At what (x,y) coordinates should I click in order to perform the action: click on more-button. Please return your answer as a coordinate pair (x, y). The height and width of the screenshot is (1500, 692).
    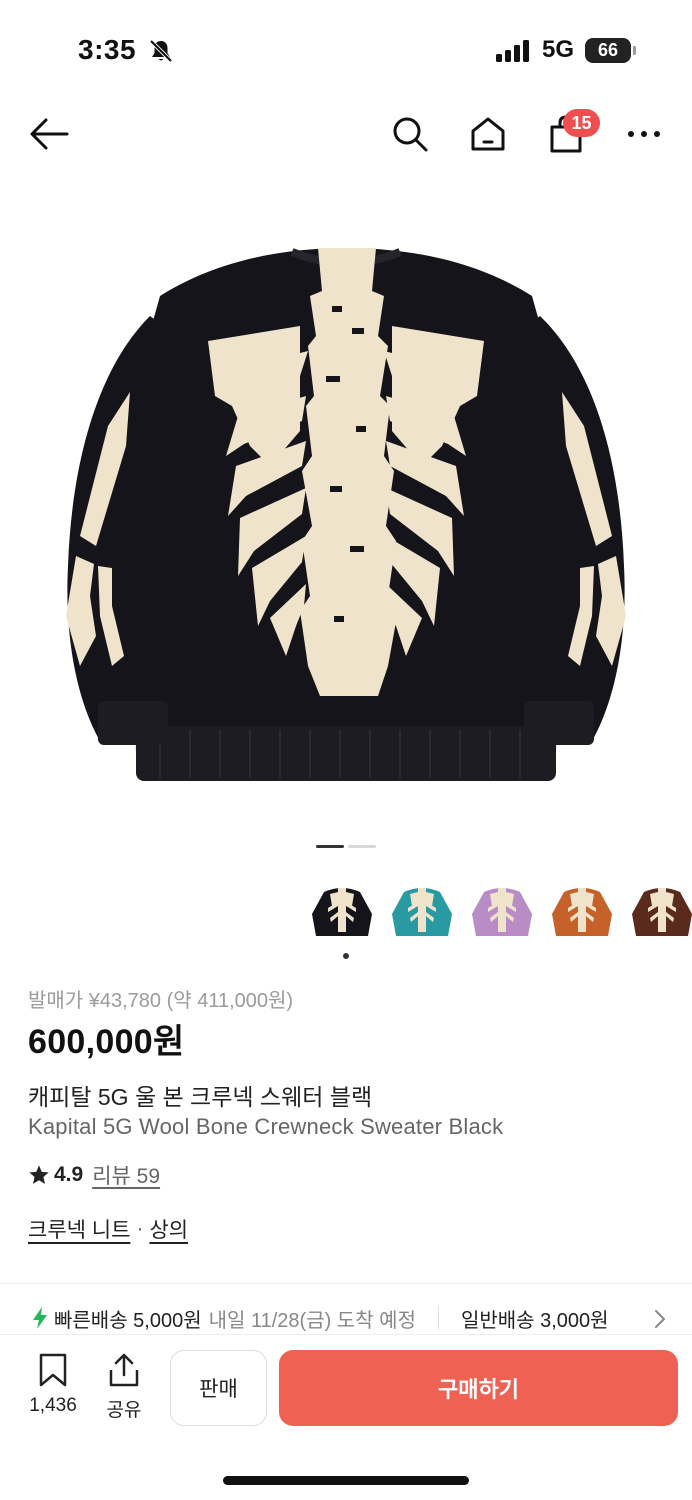
    Looking at the image, I should click on (644, 134).